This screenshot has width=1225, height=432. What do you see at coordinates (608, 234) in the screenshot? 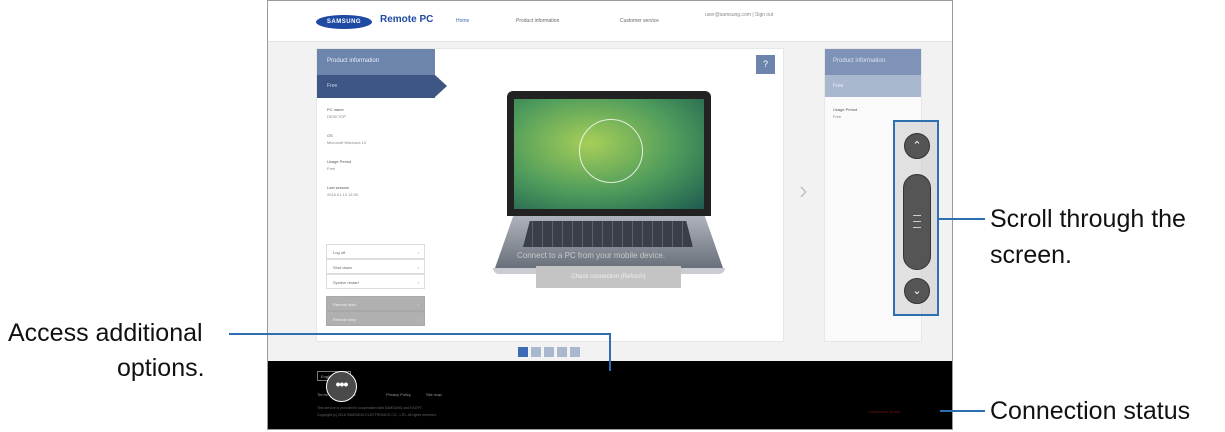
I see `laptop-keyboard` at bounding box center [608, 234].